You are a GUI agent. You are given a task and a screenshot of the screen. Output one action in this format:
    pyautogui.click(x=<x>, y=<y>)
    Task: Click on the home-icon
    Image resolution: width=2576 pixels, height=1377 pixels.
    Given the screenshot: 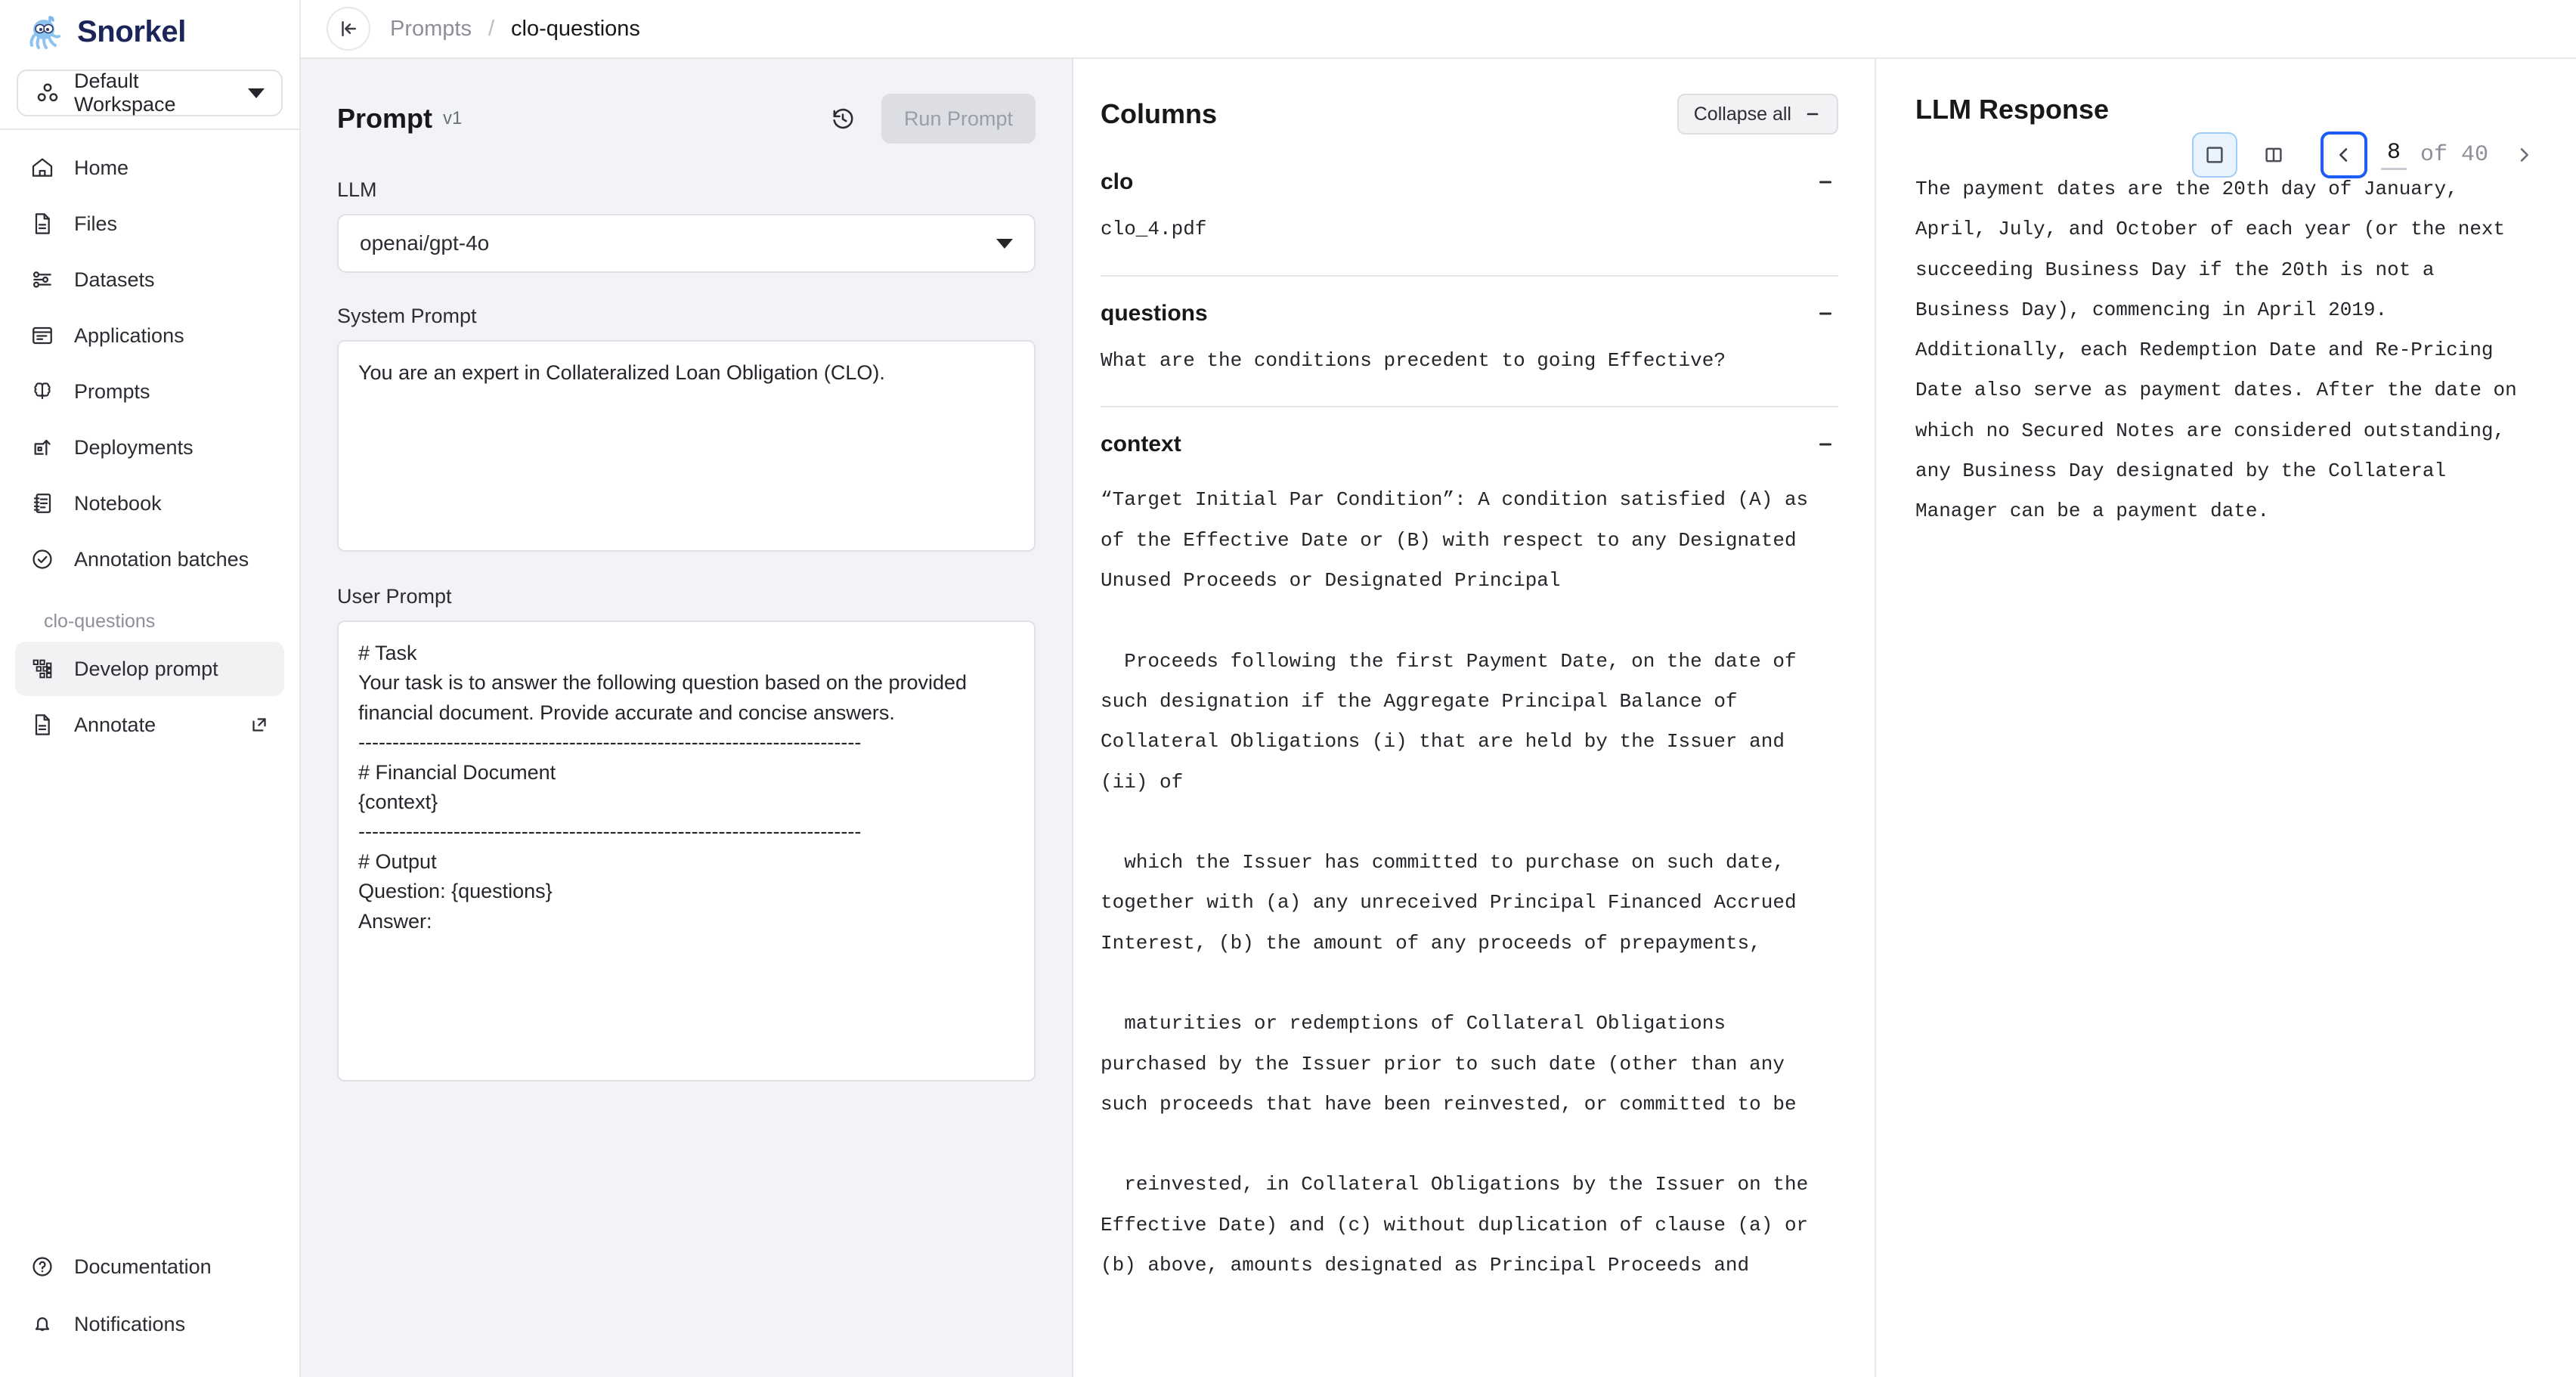 What is the action you would take?
    pyautogui.click(x=42, y=167)
    